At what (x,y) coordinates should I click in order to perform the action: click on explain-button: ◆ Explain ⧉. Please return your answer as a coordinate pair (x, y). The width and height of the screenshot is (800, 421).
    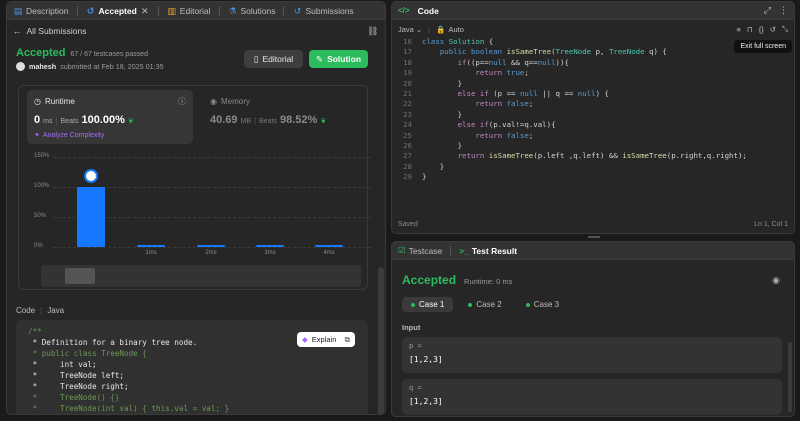
    Looking at the image, I should click on (326, 339).